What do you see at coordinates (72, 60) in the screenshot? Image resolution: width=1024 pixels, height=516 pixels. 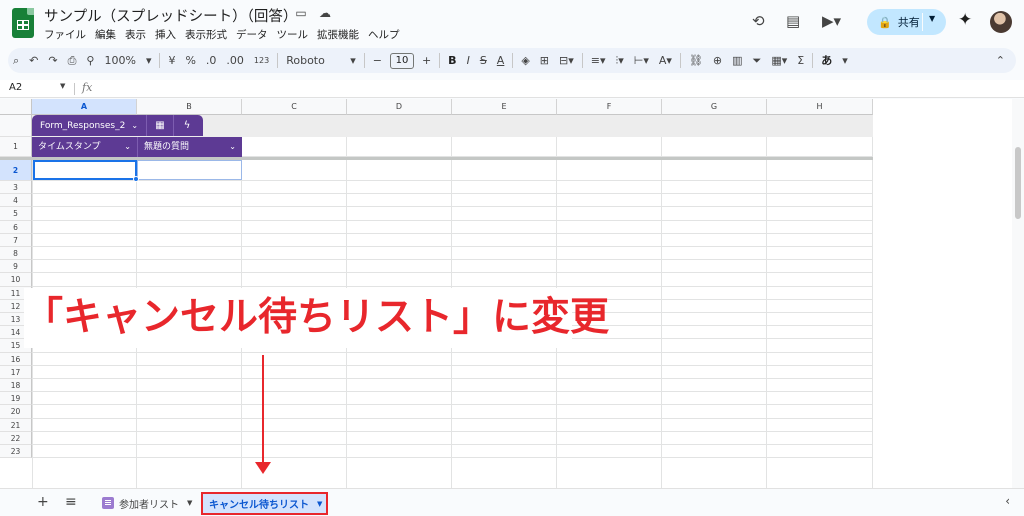 I see `print-icon: ⎙` at bounding box center [72, 60].